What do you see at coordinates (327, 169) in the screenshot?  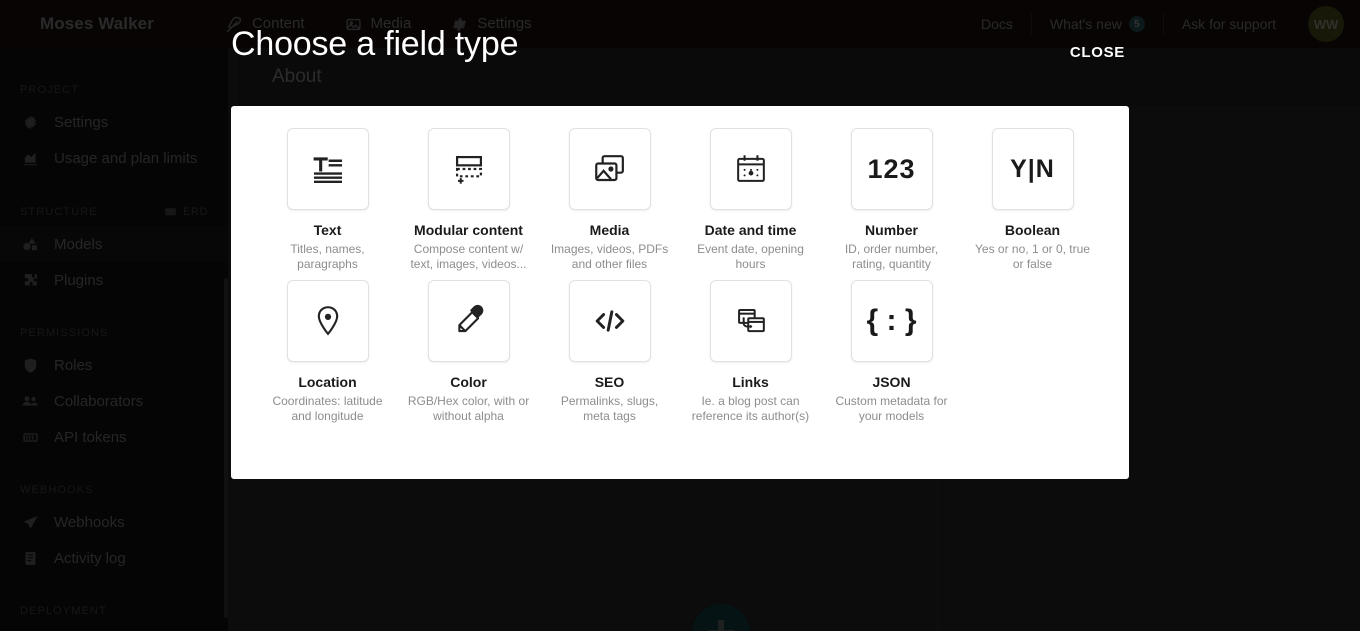 I see `text-icon` at bounding box center [327, 169].